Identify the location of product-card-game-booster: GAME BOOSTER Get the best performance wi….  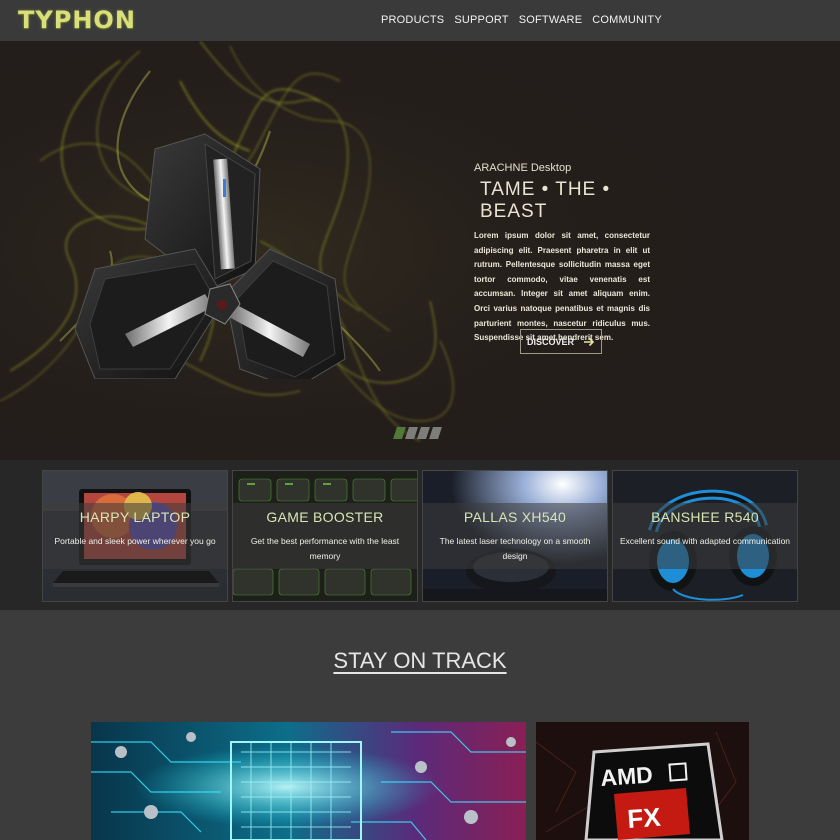
(325, 536).